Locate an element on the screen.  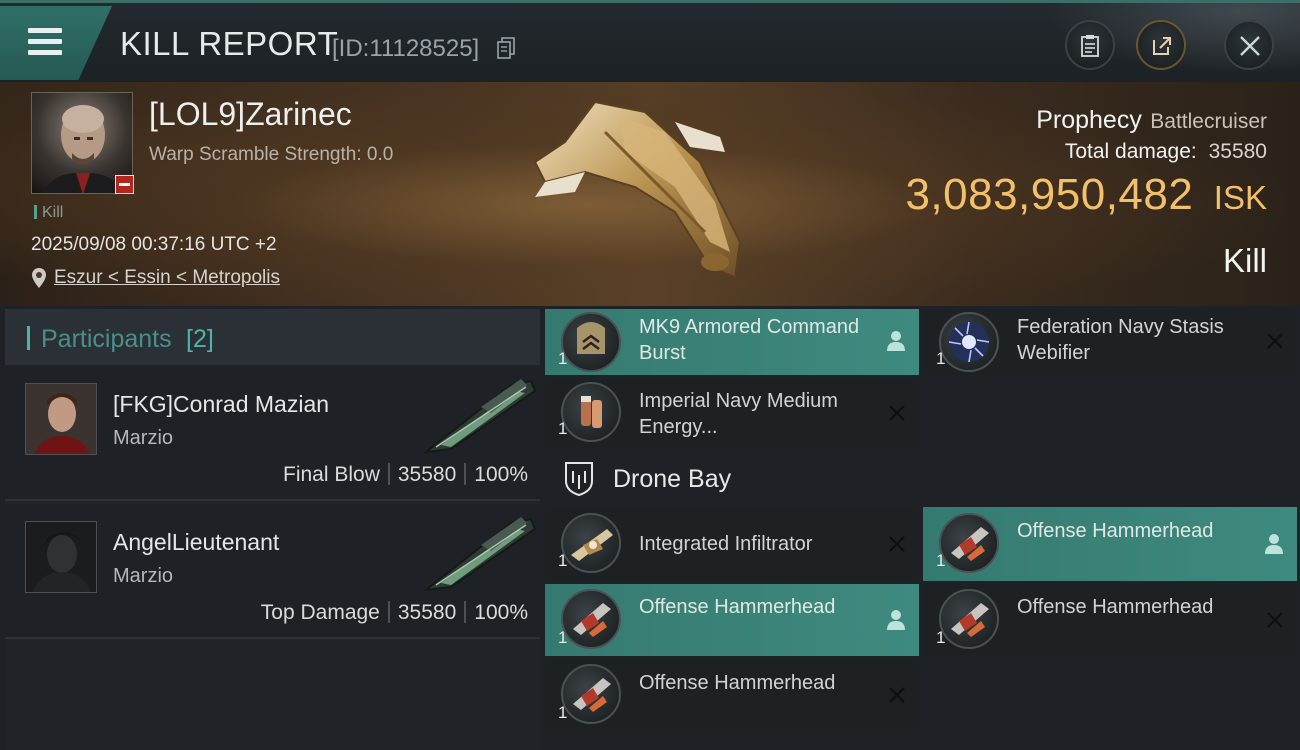
total-damage: Total damage: 35580 is located at coordinates (1166, 152).